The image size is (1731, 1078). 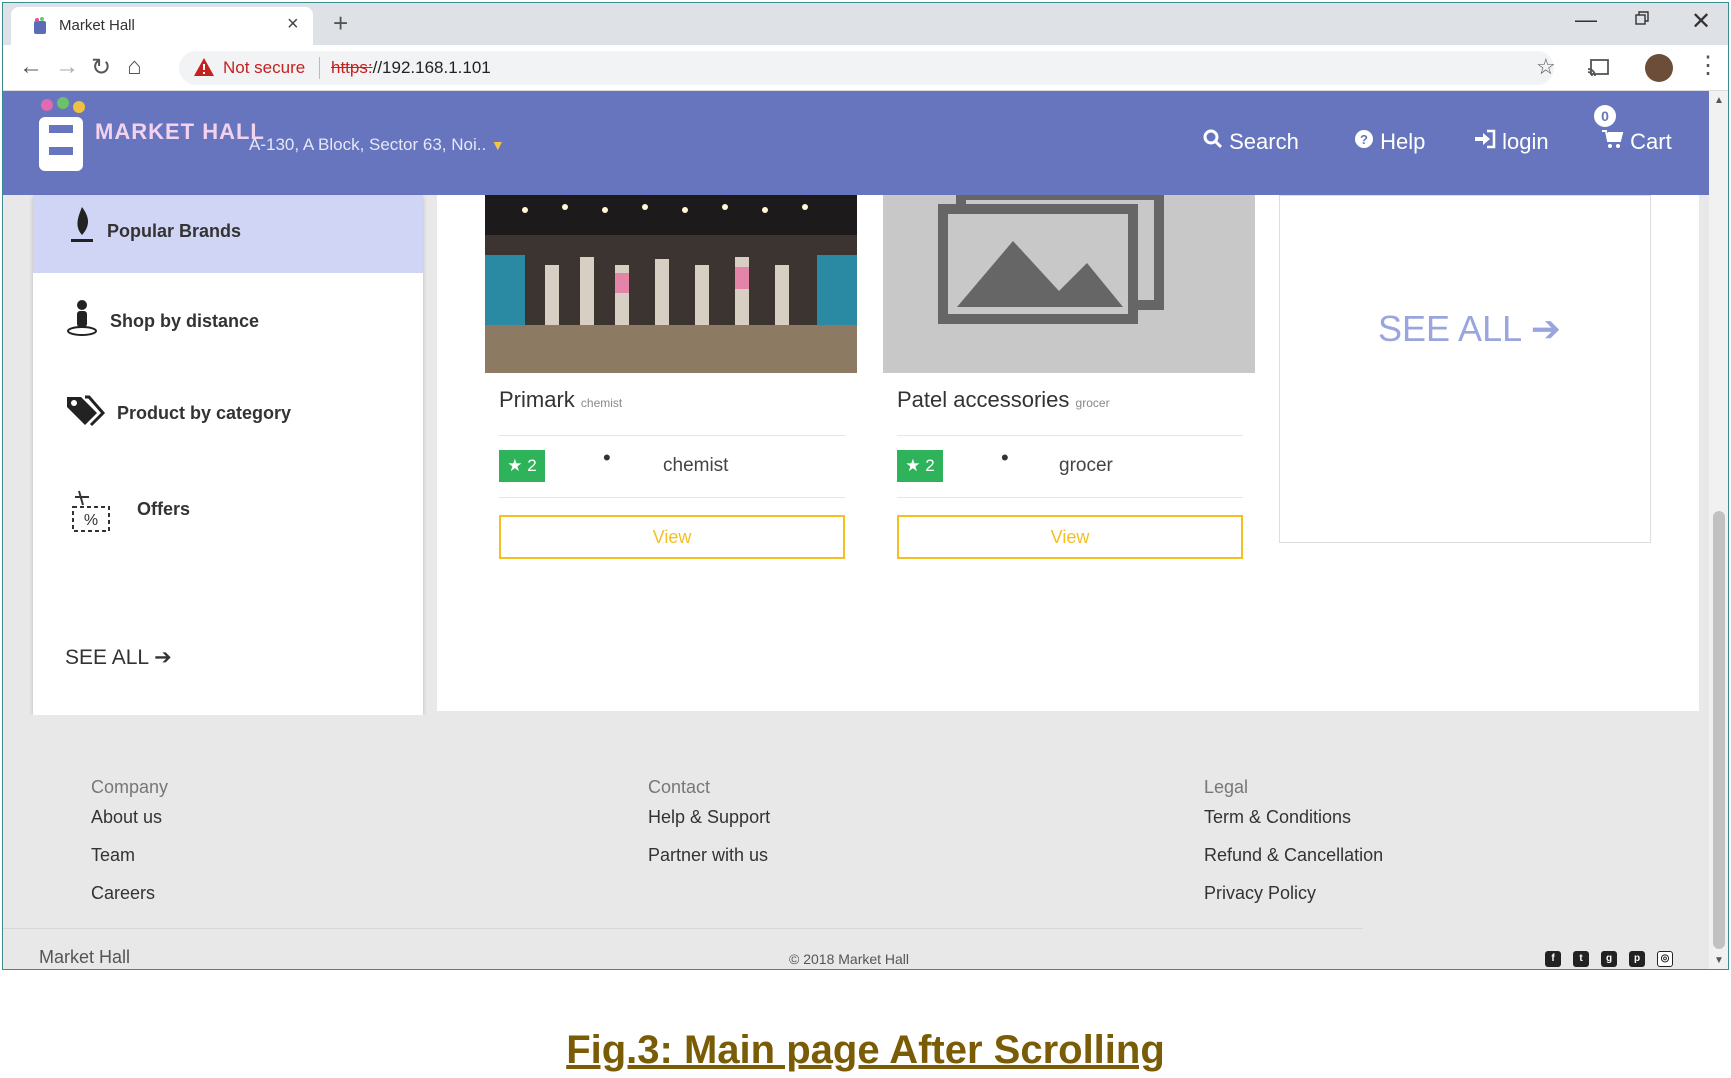 I want to click on new-tab-button: +, so click(x=340, y=23).